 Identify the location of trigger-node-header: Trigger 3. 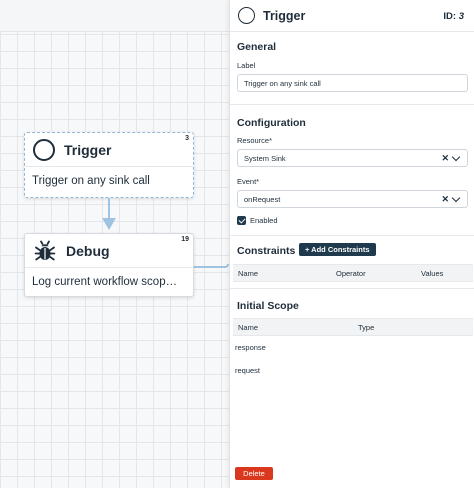
(109, 150).